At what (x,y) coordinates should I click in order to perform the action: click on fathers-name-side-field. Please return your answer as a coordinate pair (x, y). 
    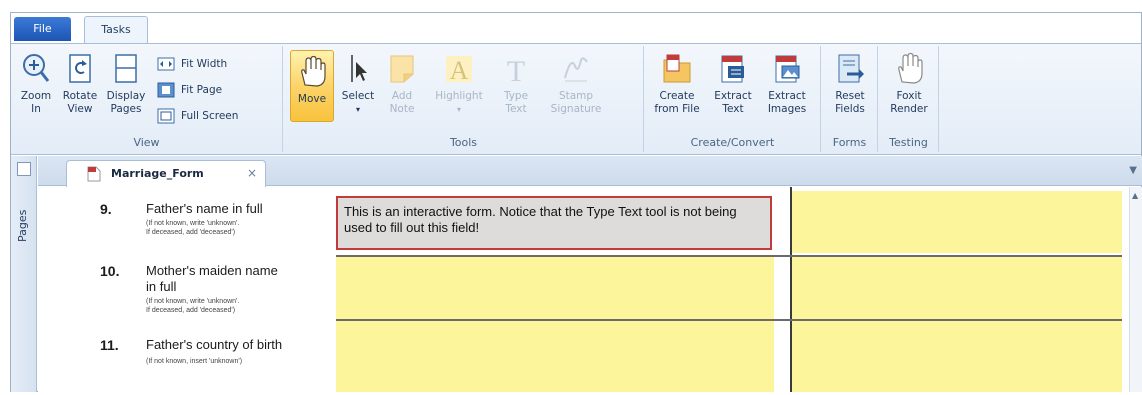
    Looking at the image, I should click on (957, 222).